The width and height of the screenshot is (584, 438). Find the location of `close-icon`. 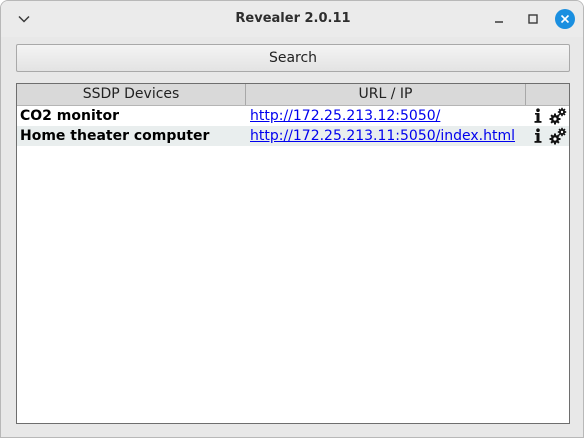

close-icon is located at coordinates (565, 19).